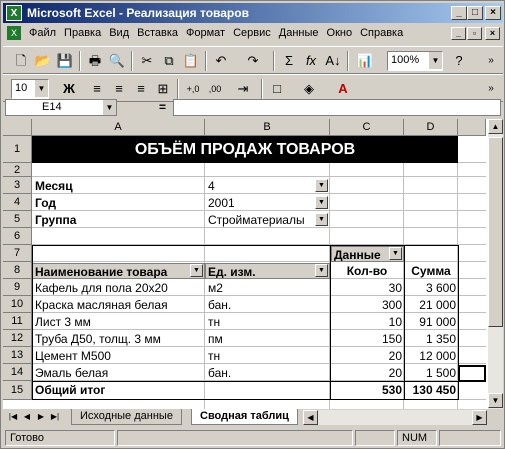 This screenshot has height=449, width=505. What do you see at coordinates (119, 33) in the screenshot?
I see `menu-view: Вид` at bounding box center [119, 33].